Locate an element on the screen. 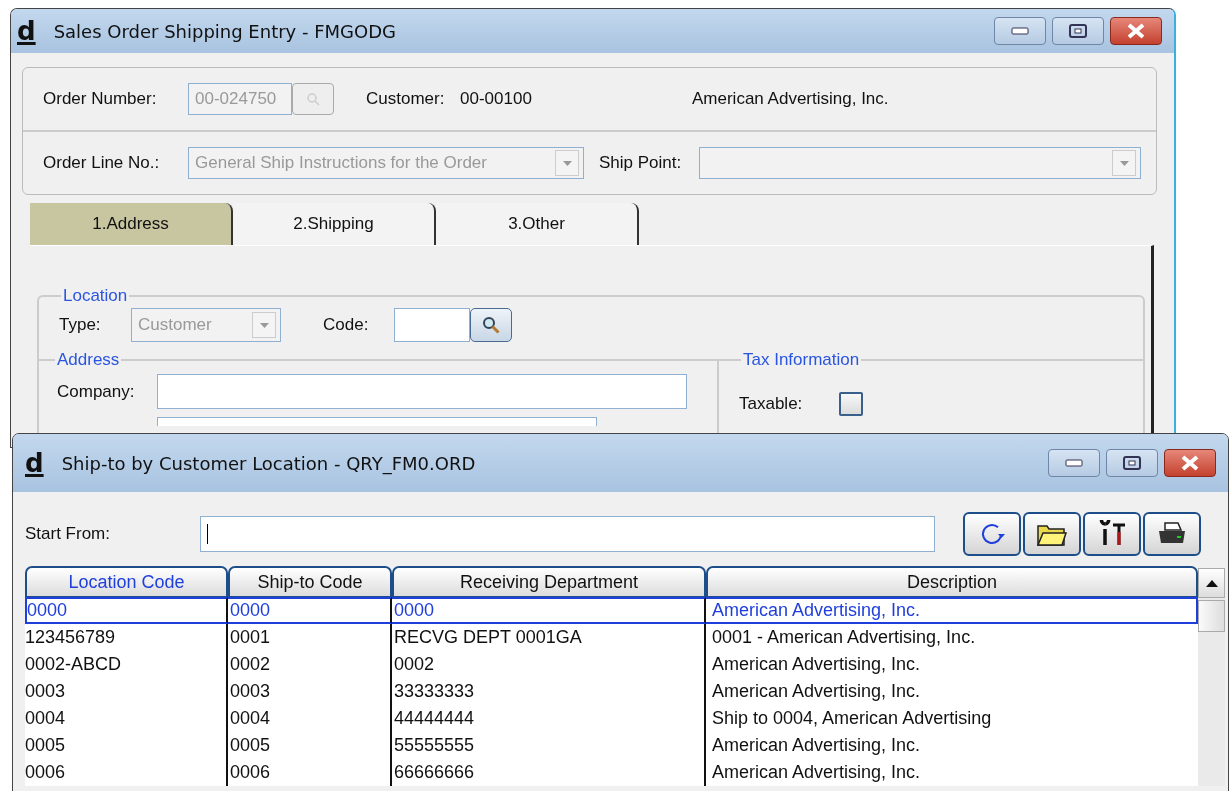 The width and height of the screenshot is (1229, 791). open-folder-button is located at coordinates (1052, 534).